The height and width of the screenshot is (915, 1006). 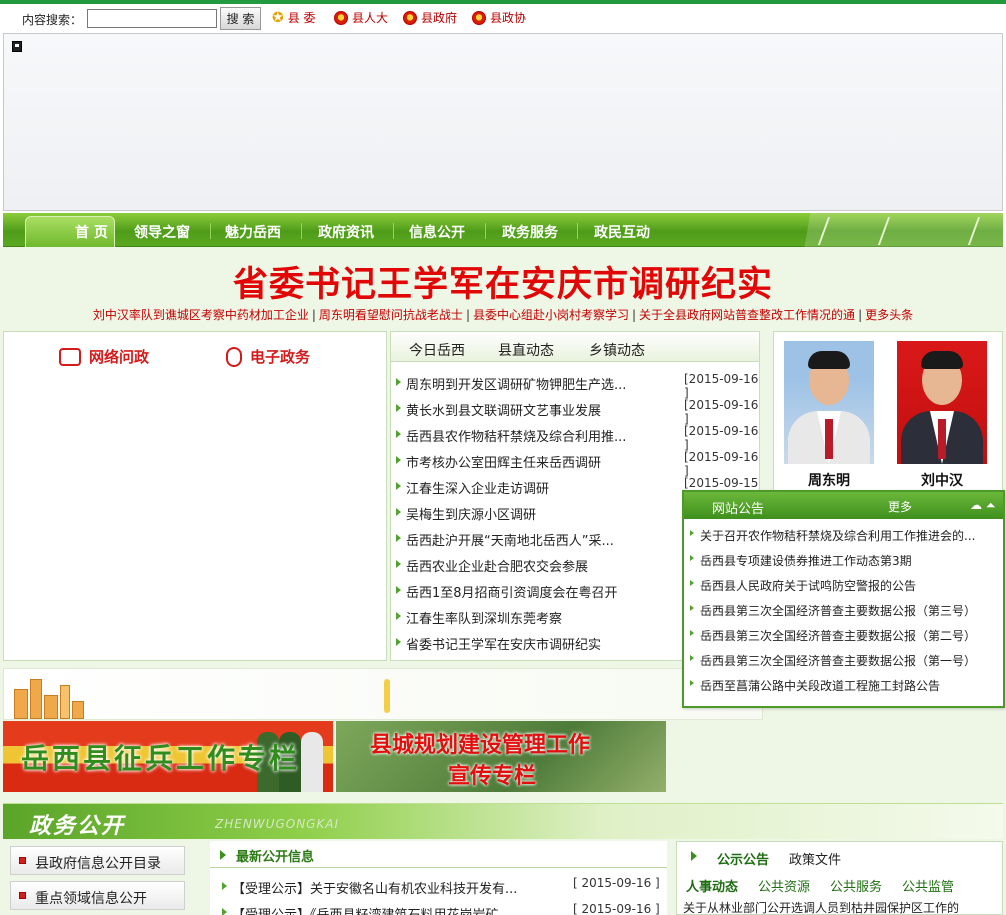 I want to click on pinwheel-icon, so click(x=386, y=695).